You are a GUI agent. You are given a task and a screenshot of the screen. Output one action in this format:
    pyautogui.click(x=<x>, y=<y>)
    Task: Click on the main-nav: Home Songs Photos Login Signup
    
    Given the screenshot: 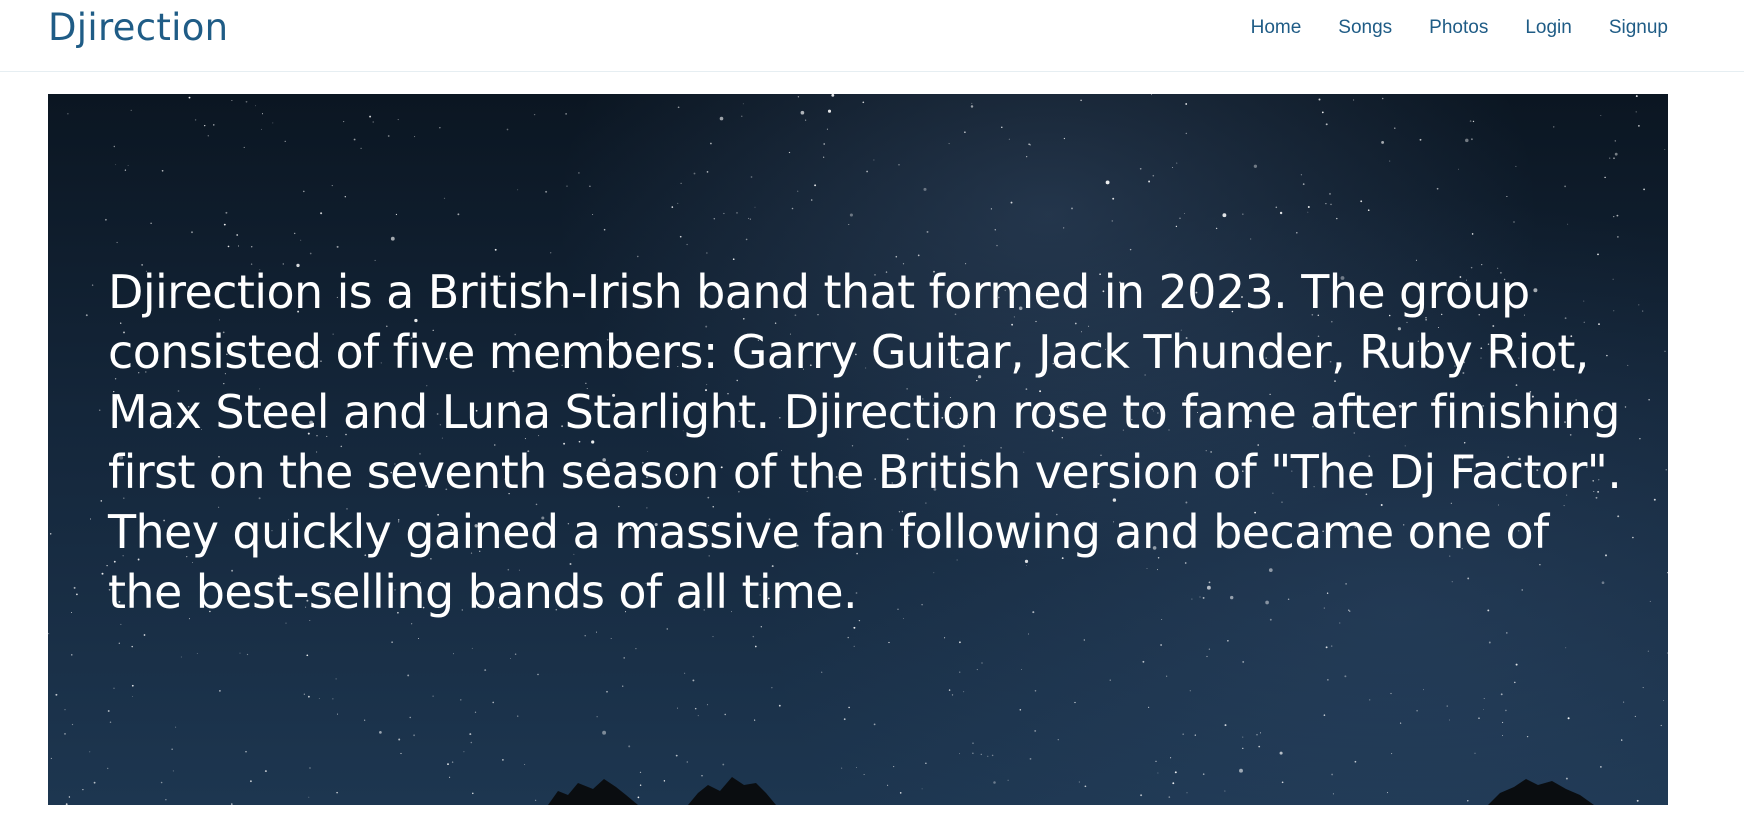 What is the action you would take?
    pyautogui.click(x=1450, y=28)
    